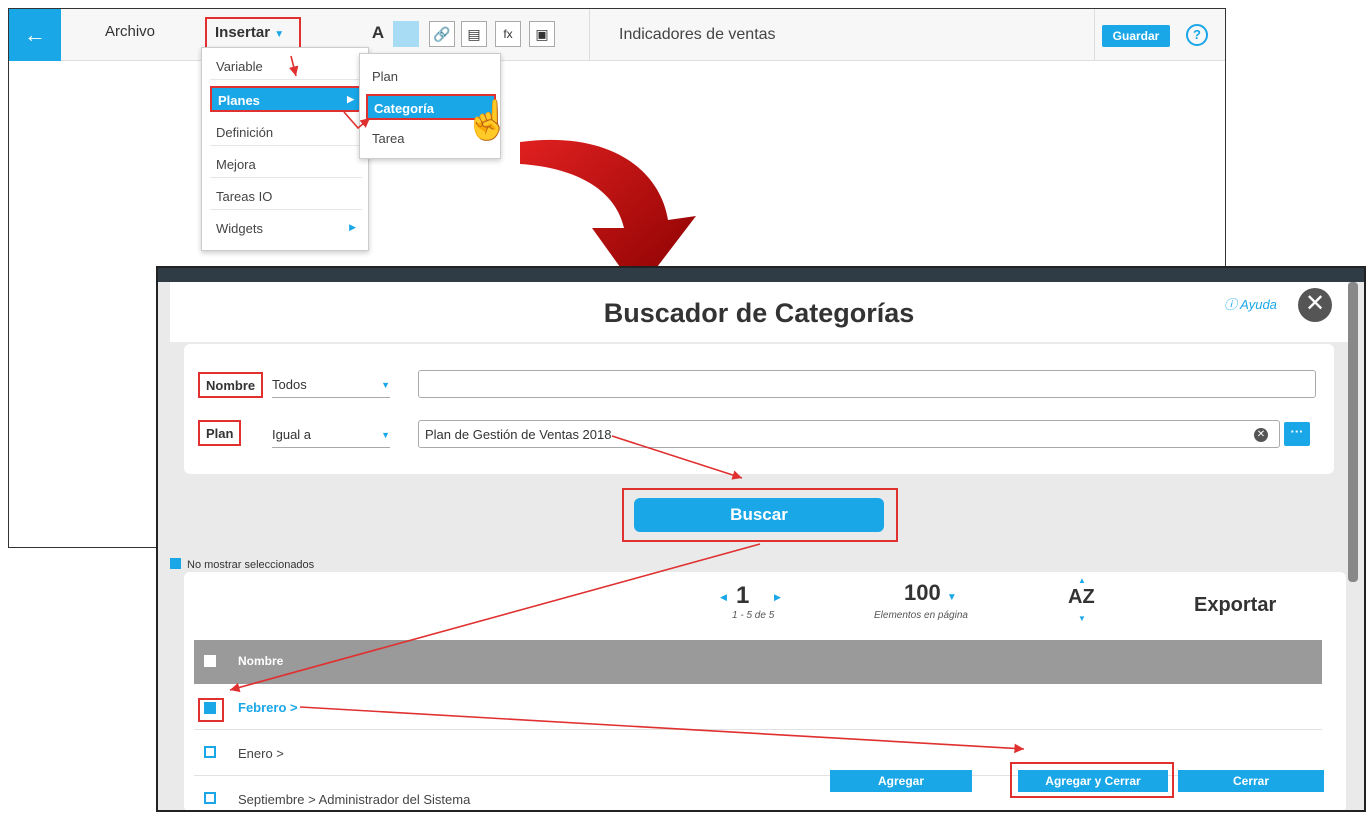 The image size is (1369, 816). Describe the element at coordinates (239, 100) in the screenshot. I see `menu-item-label: Planes` at that location.